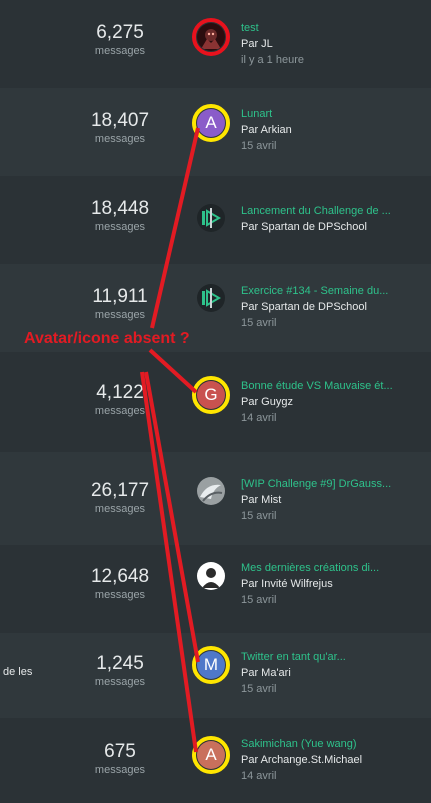  What do you see at coordinates (120, 208) in the screenshot?
I see `count-value: 18,448` at bounding box center [120, 208].